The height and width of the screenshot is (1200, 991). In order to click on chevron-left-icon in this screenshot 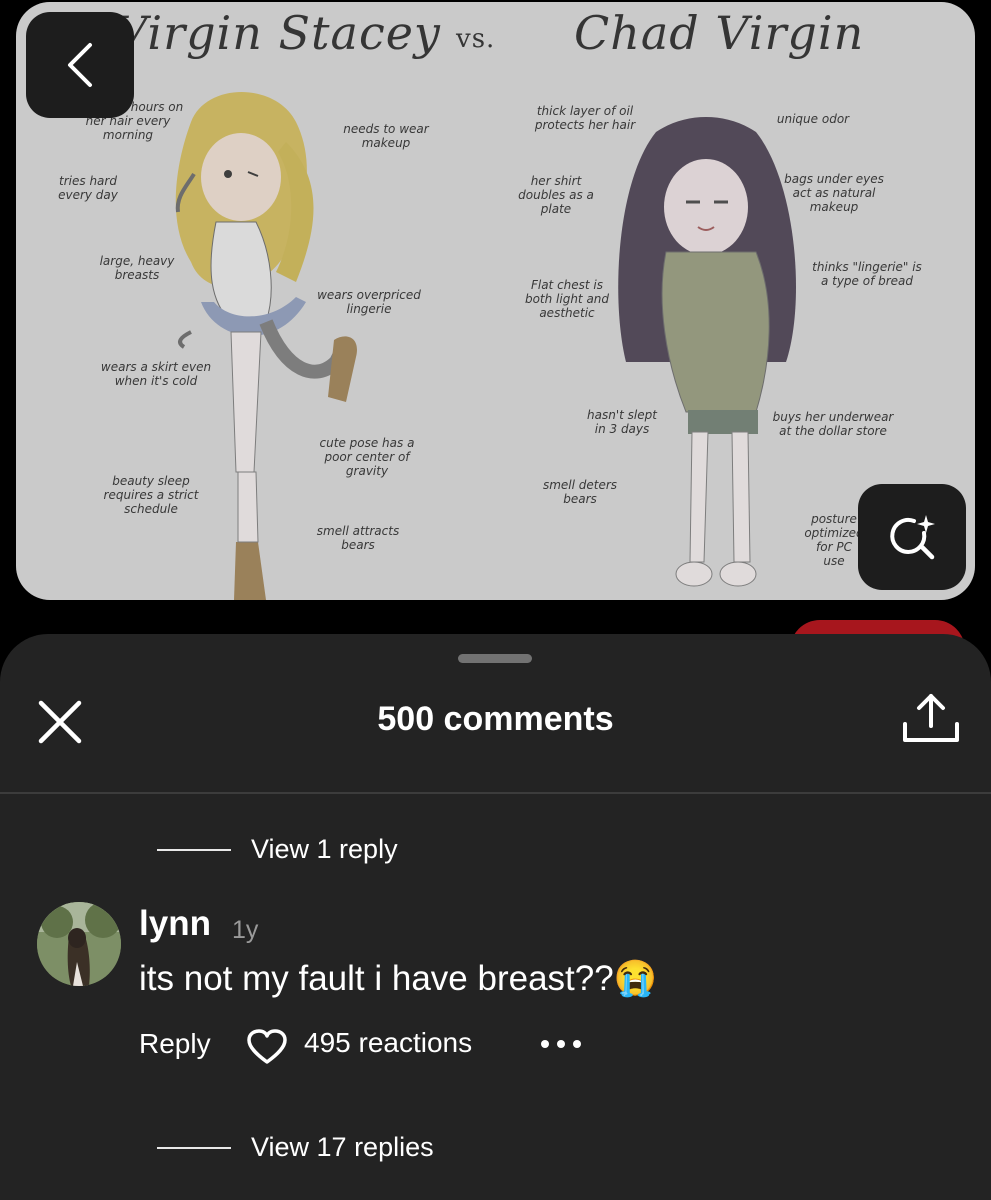, I will do `click(80, 65)`.